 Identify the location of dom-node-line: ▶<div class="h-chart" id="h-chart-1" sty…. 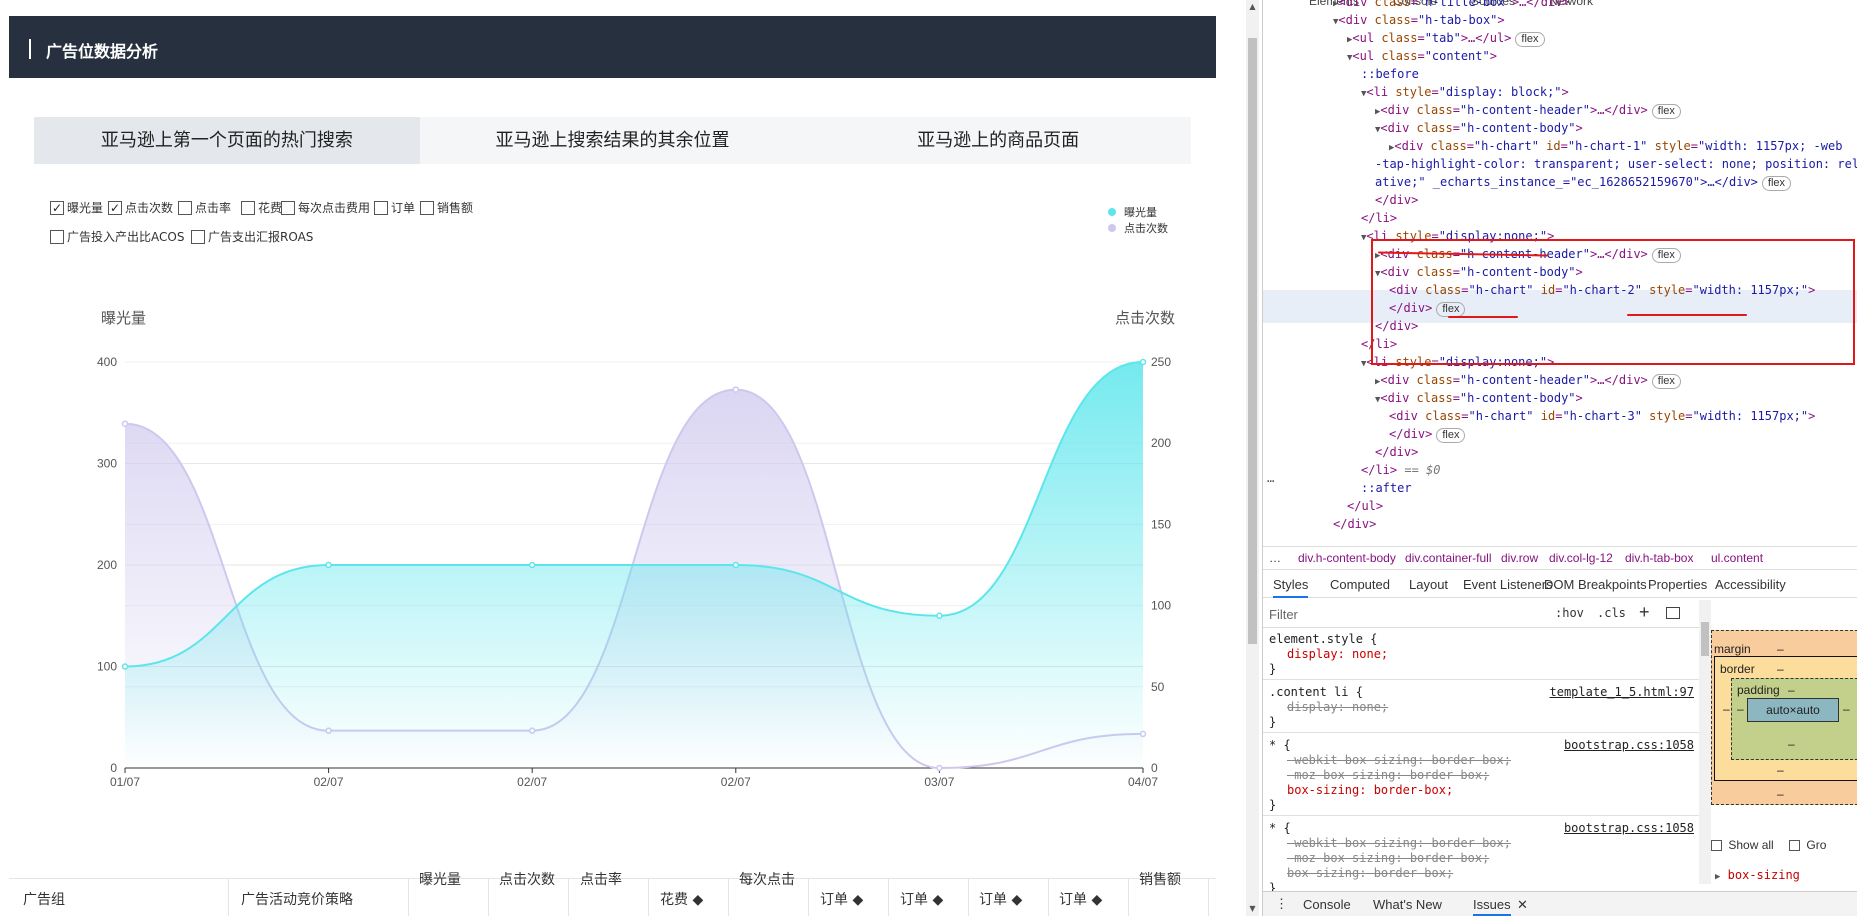
(1615, 146).